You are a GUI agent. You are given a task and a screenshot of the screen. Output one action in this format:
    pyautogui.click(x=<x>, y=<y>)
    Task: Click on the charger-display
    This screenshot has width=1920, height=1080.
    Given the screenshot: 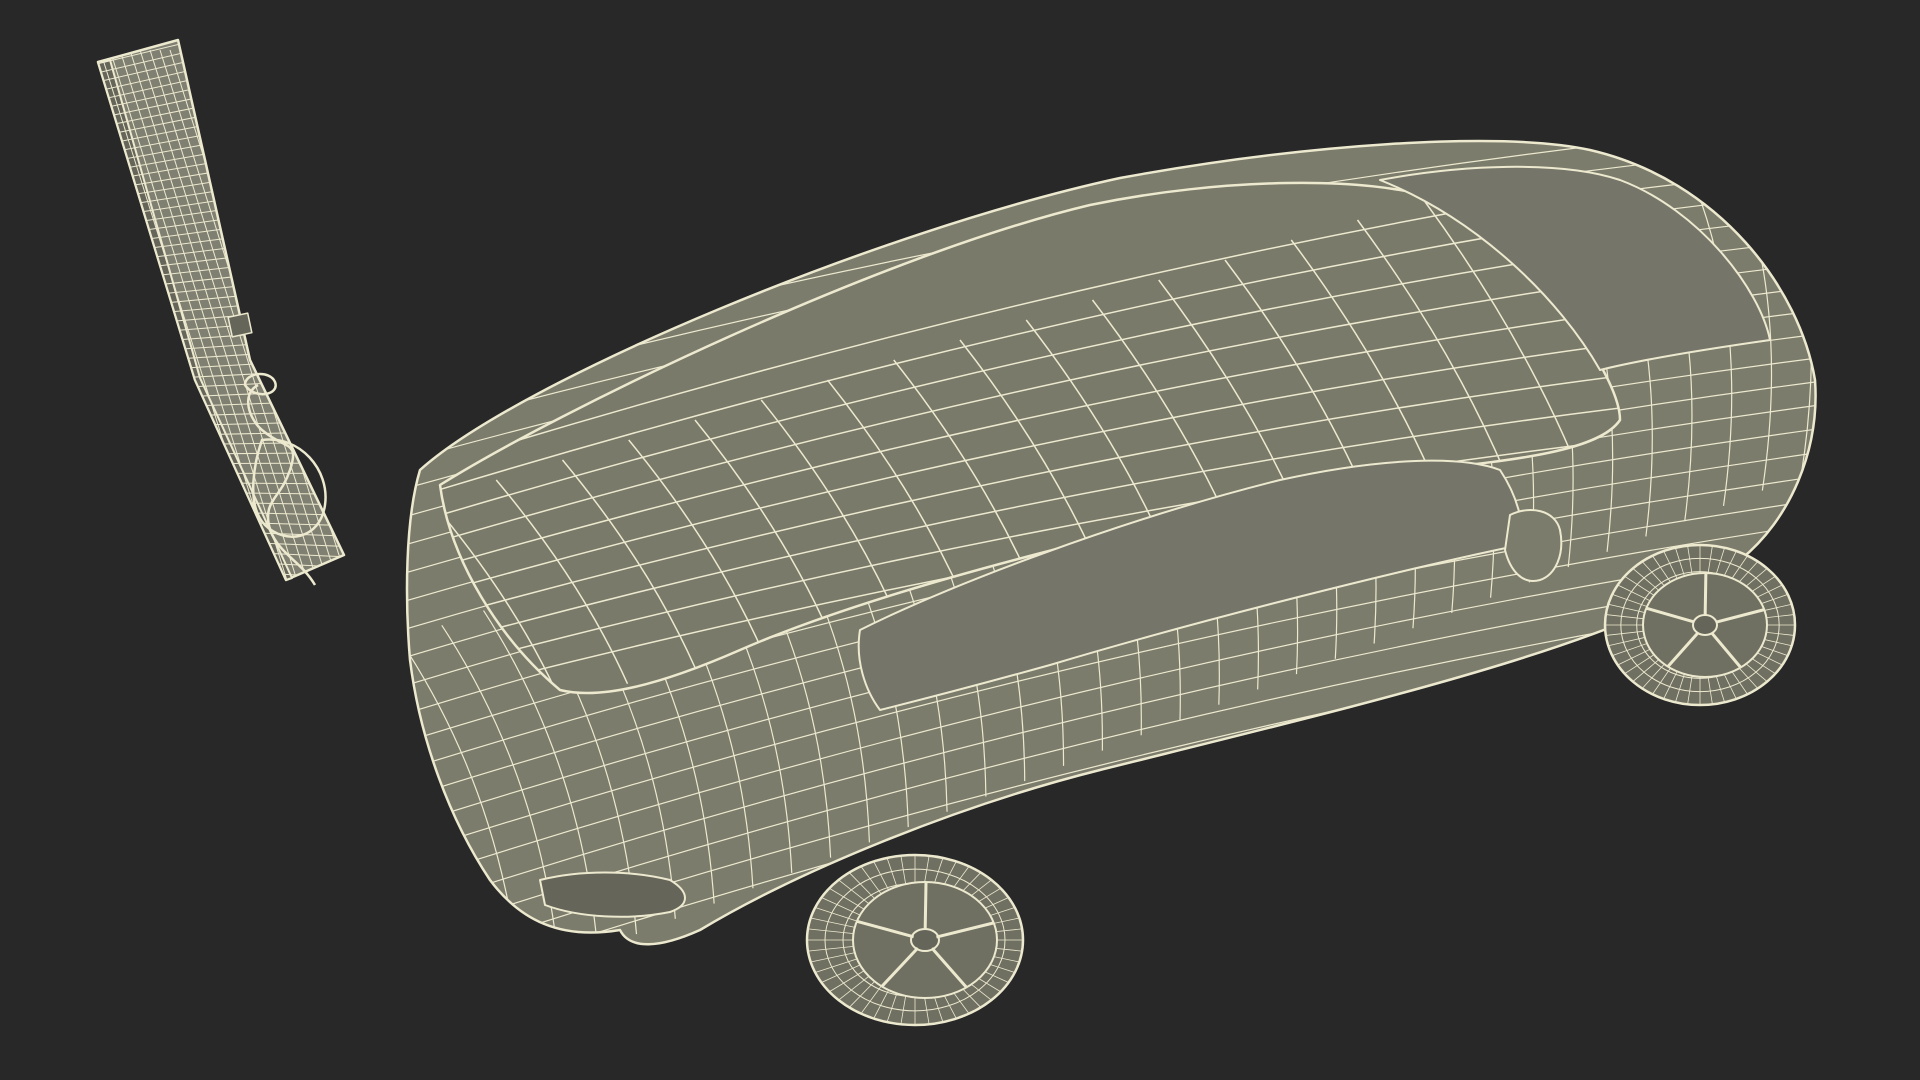 What is the action you would take?
    pyautogui.click(x=240, y=325)
    